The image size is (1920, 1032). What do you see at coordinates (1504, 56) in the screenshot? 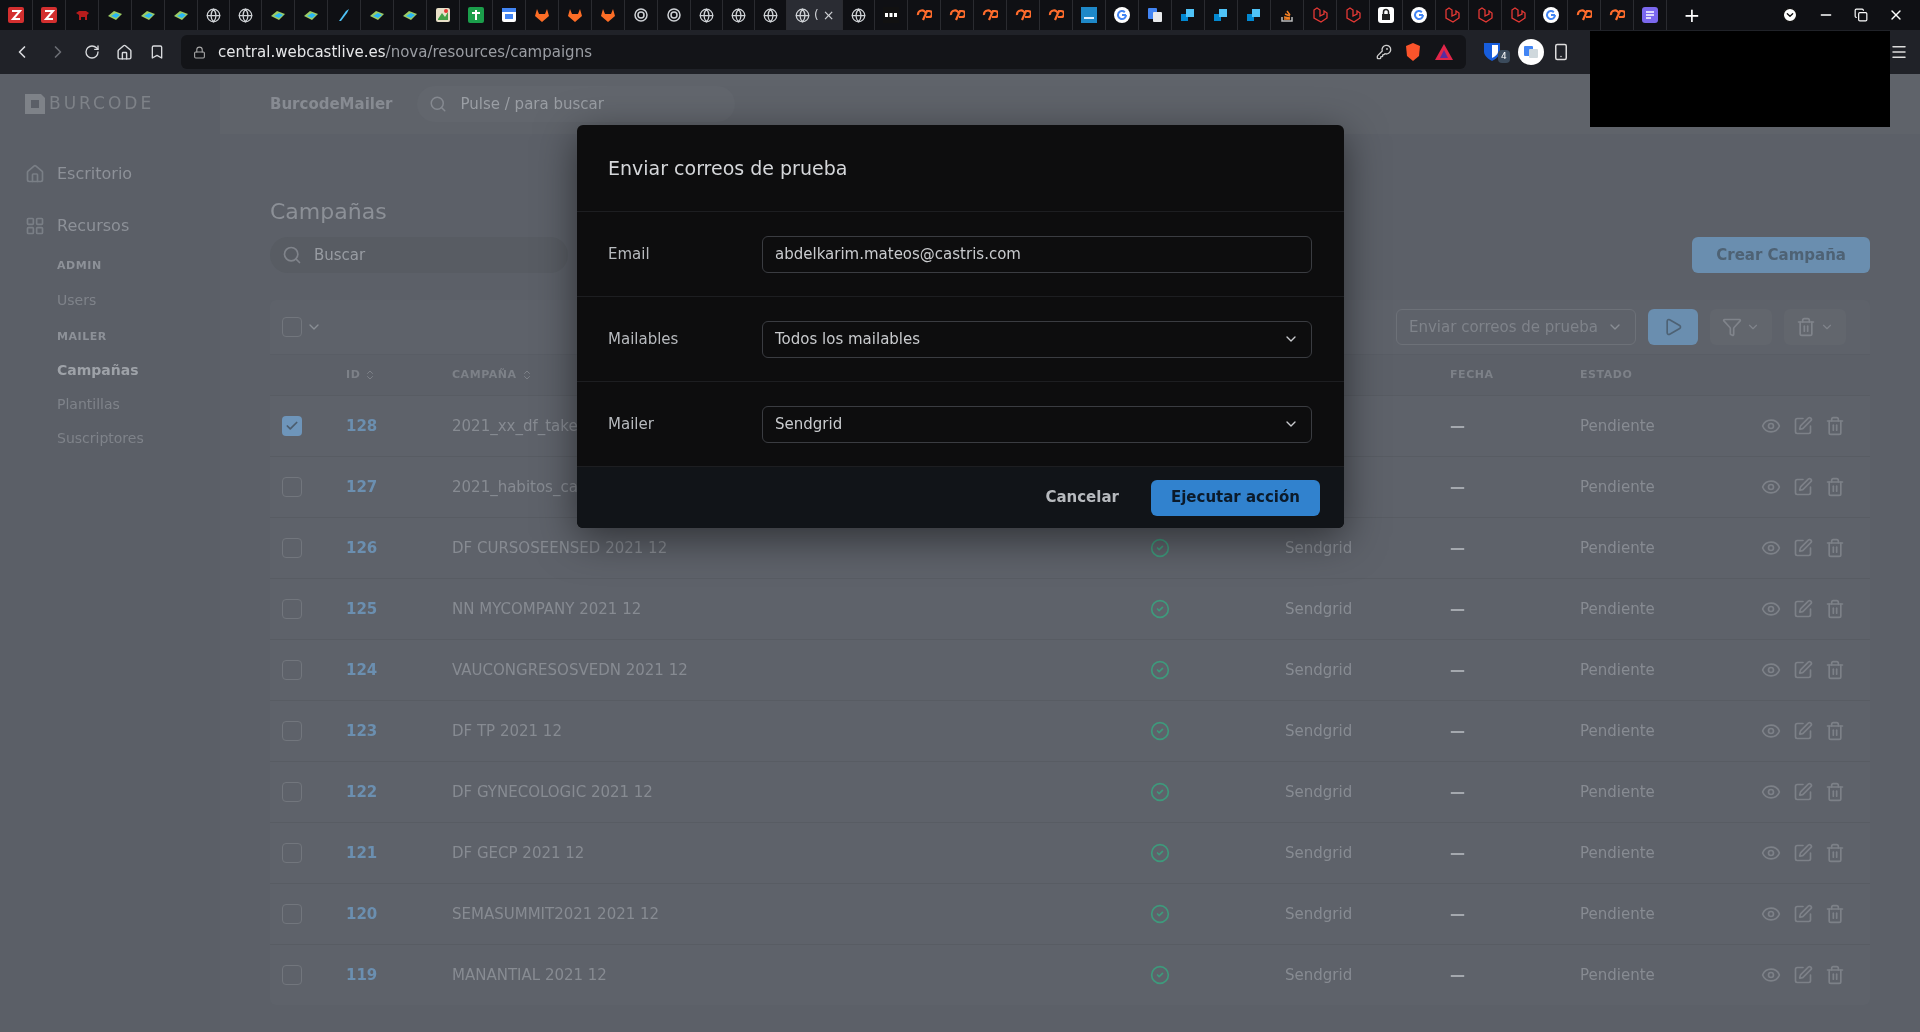
I see `extension-badge: 4` at bounding box center [1504, 56].